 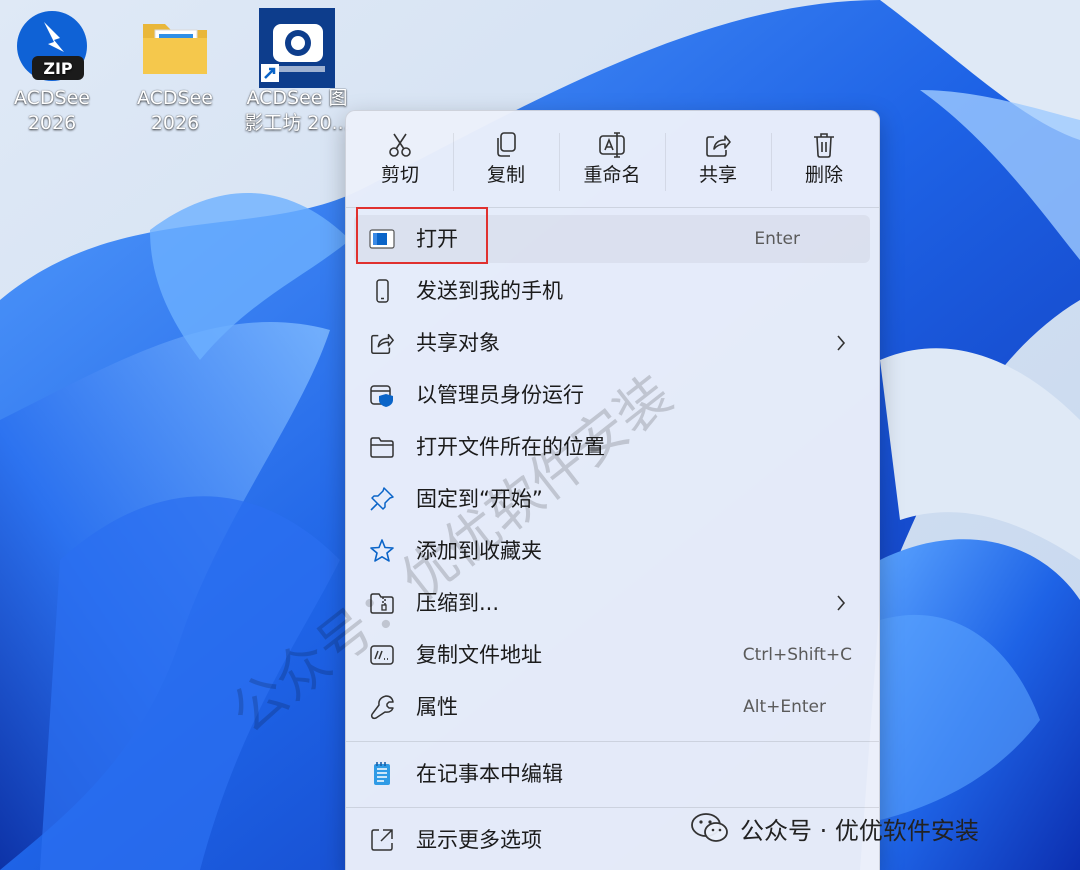 What do you see at coordinates (612, 291) in the screenshot?
I see `menu-item-send-to-phone: 发送到我的手机` at bounding box center [612, 291].